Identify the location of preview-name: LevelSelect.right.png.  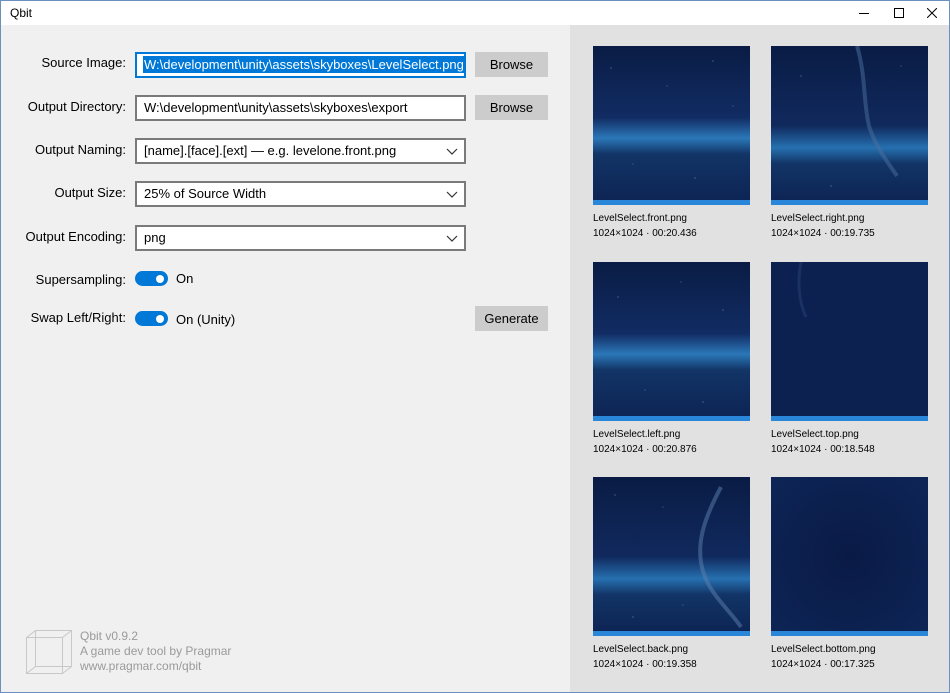
(818, 218).